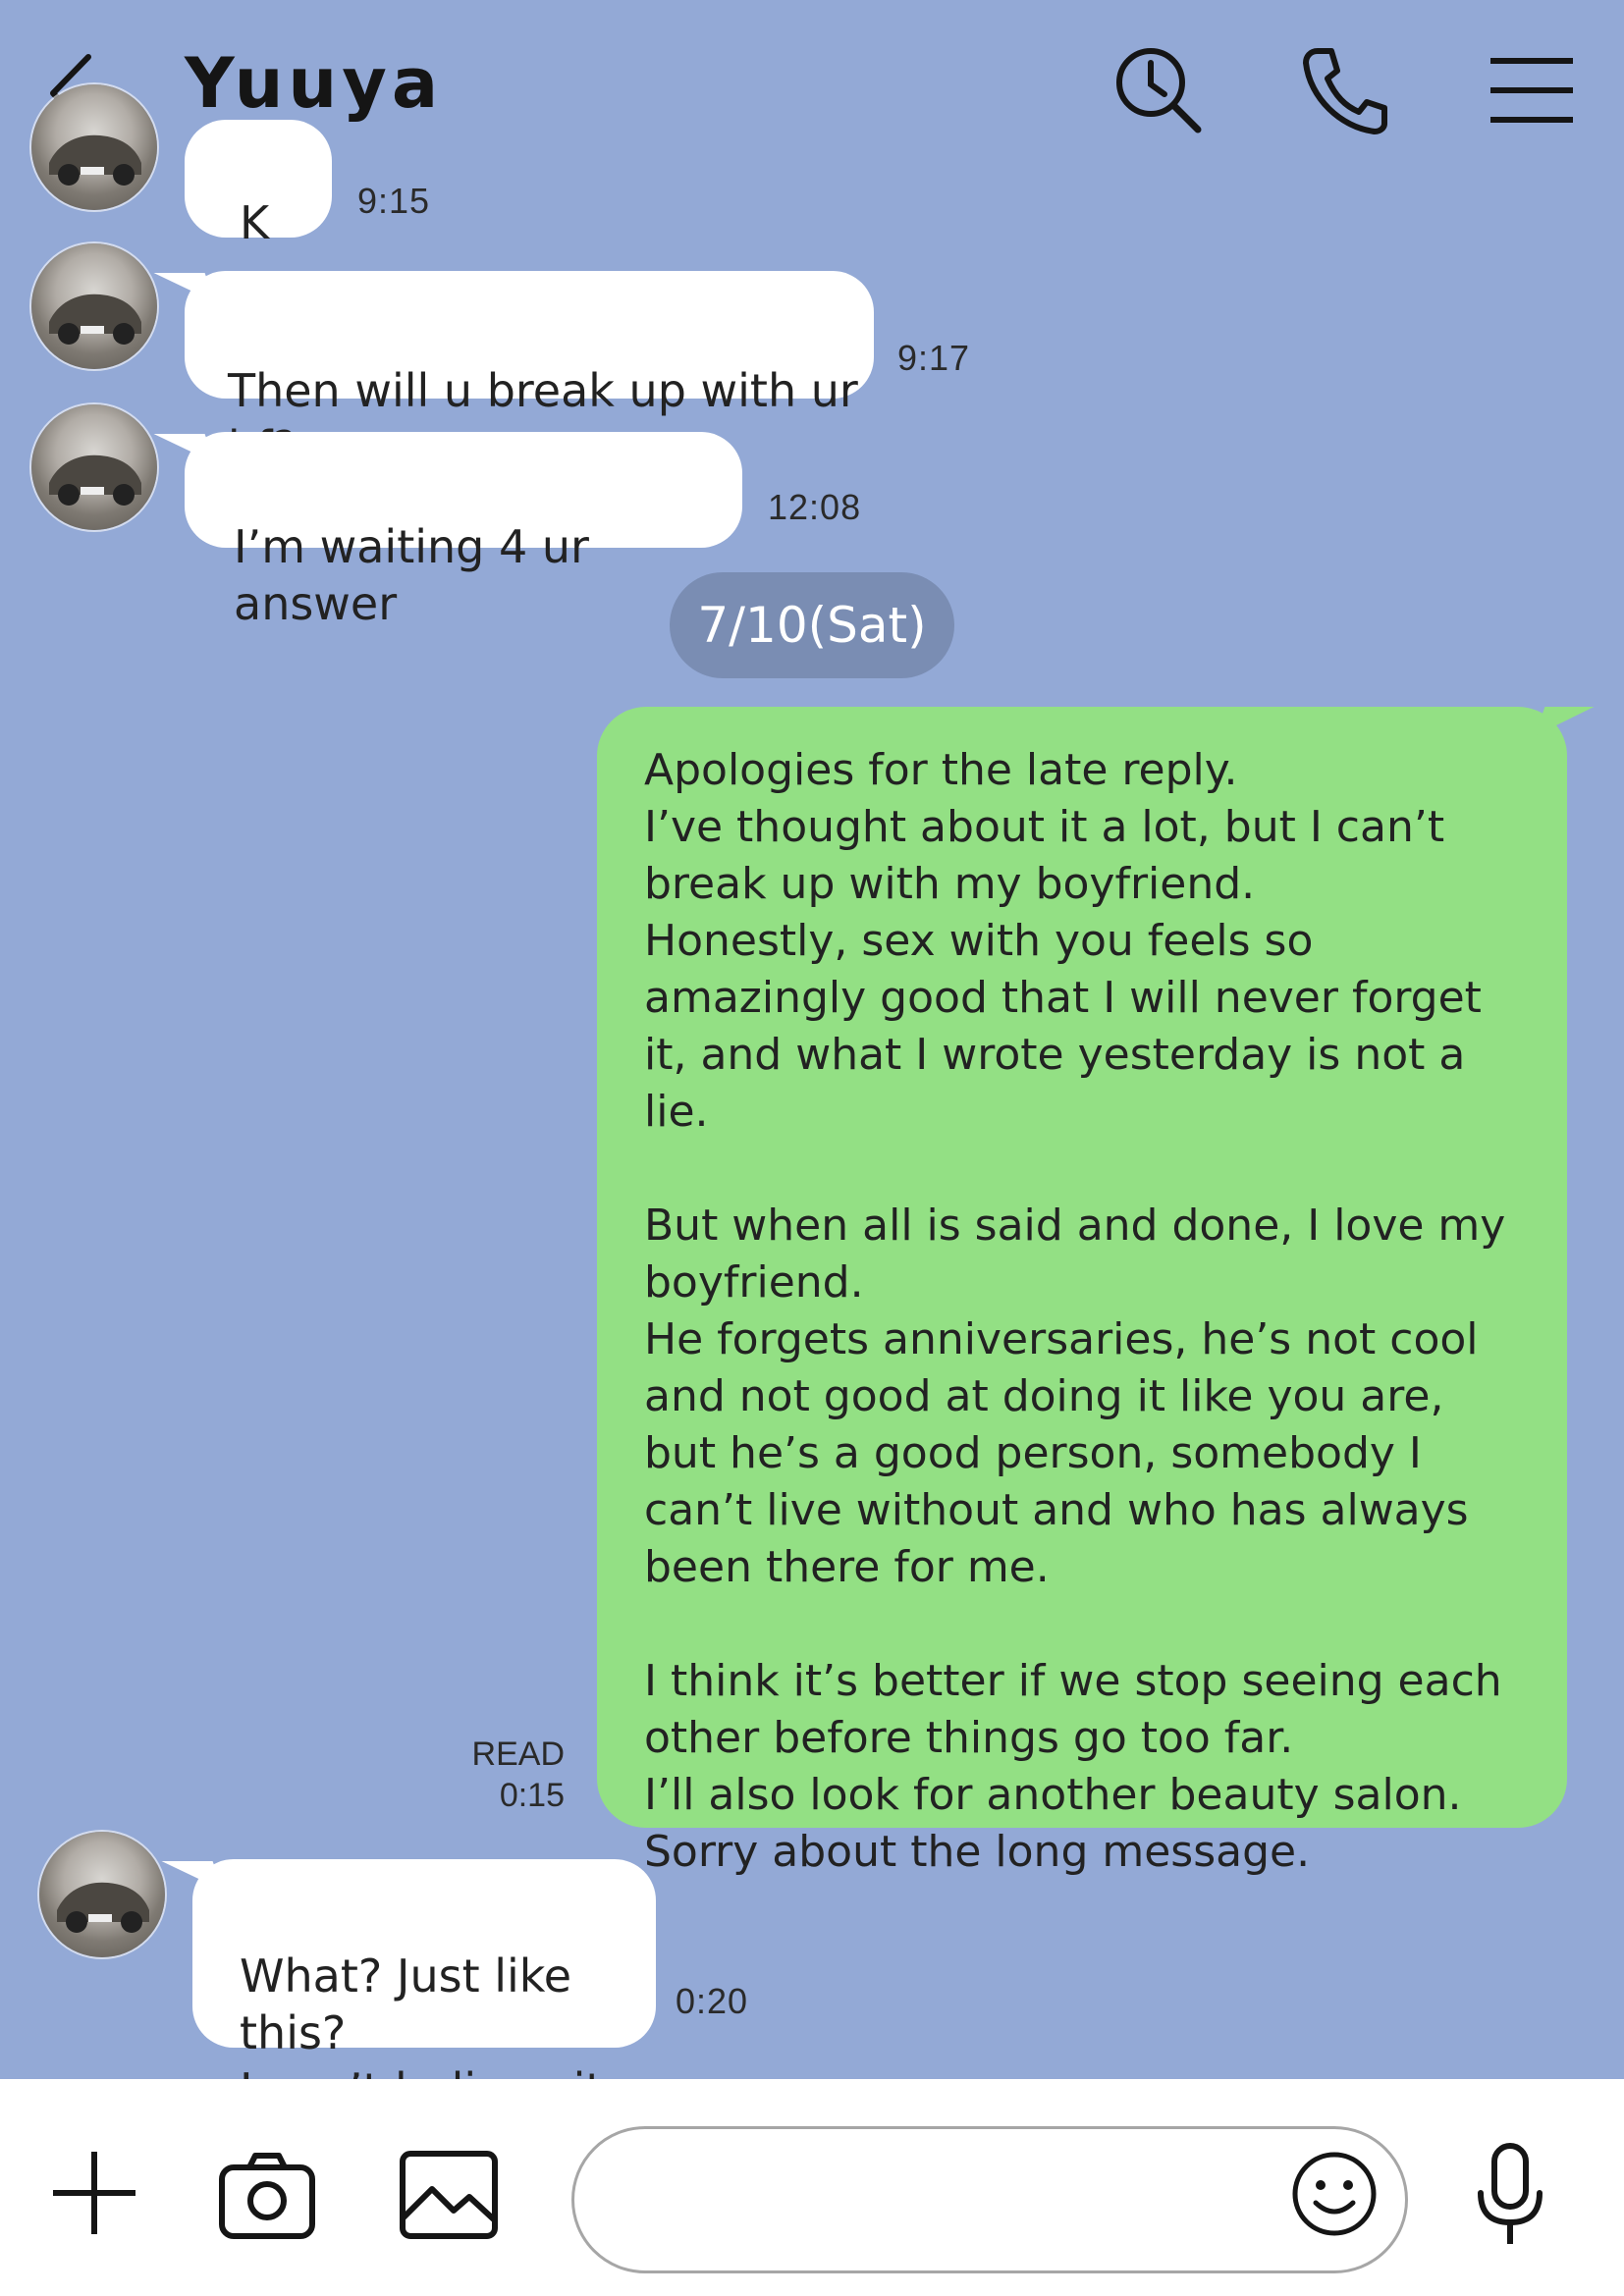 The image size is (1624, 2296). What do you see at coordinates (812, 625) in the screenshot?
I see `date-separator: 7/10(Sat)` at bounding box center [812, 625].